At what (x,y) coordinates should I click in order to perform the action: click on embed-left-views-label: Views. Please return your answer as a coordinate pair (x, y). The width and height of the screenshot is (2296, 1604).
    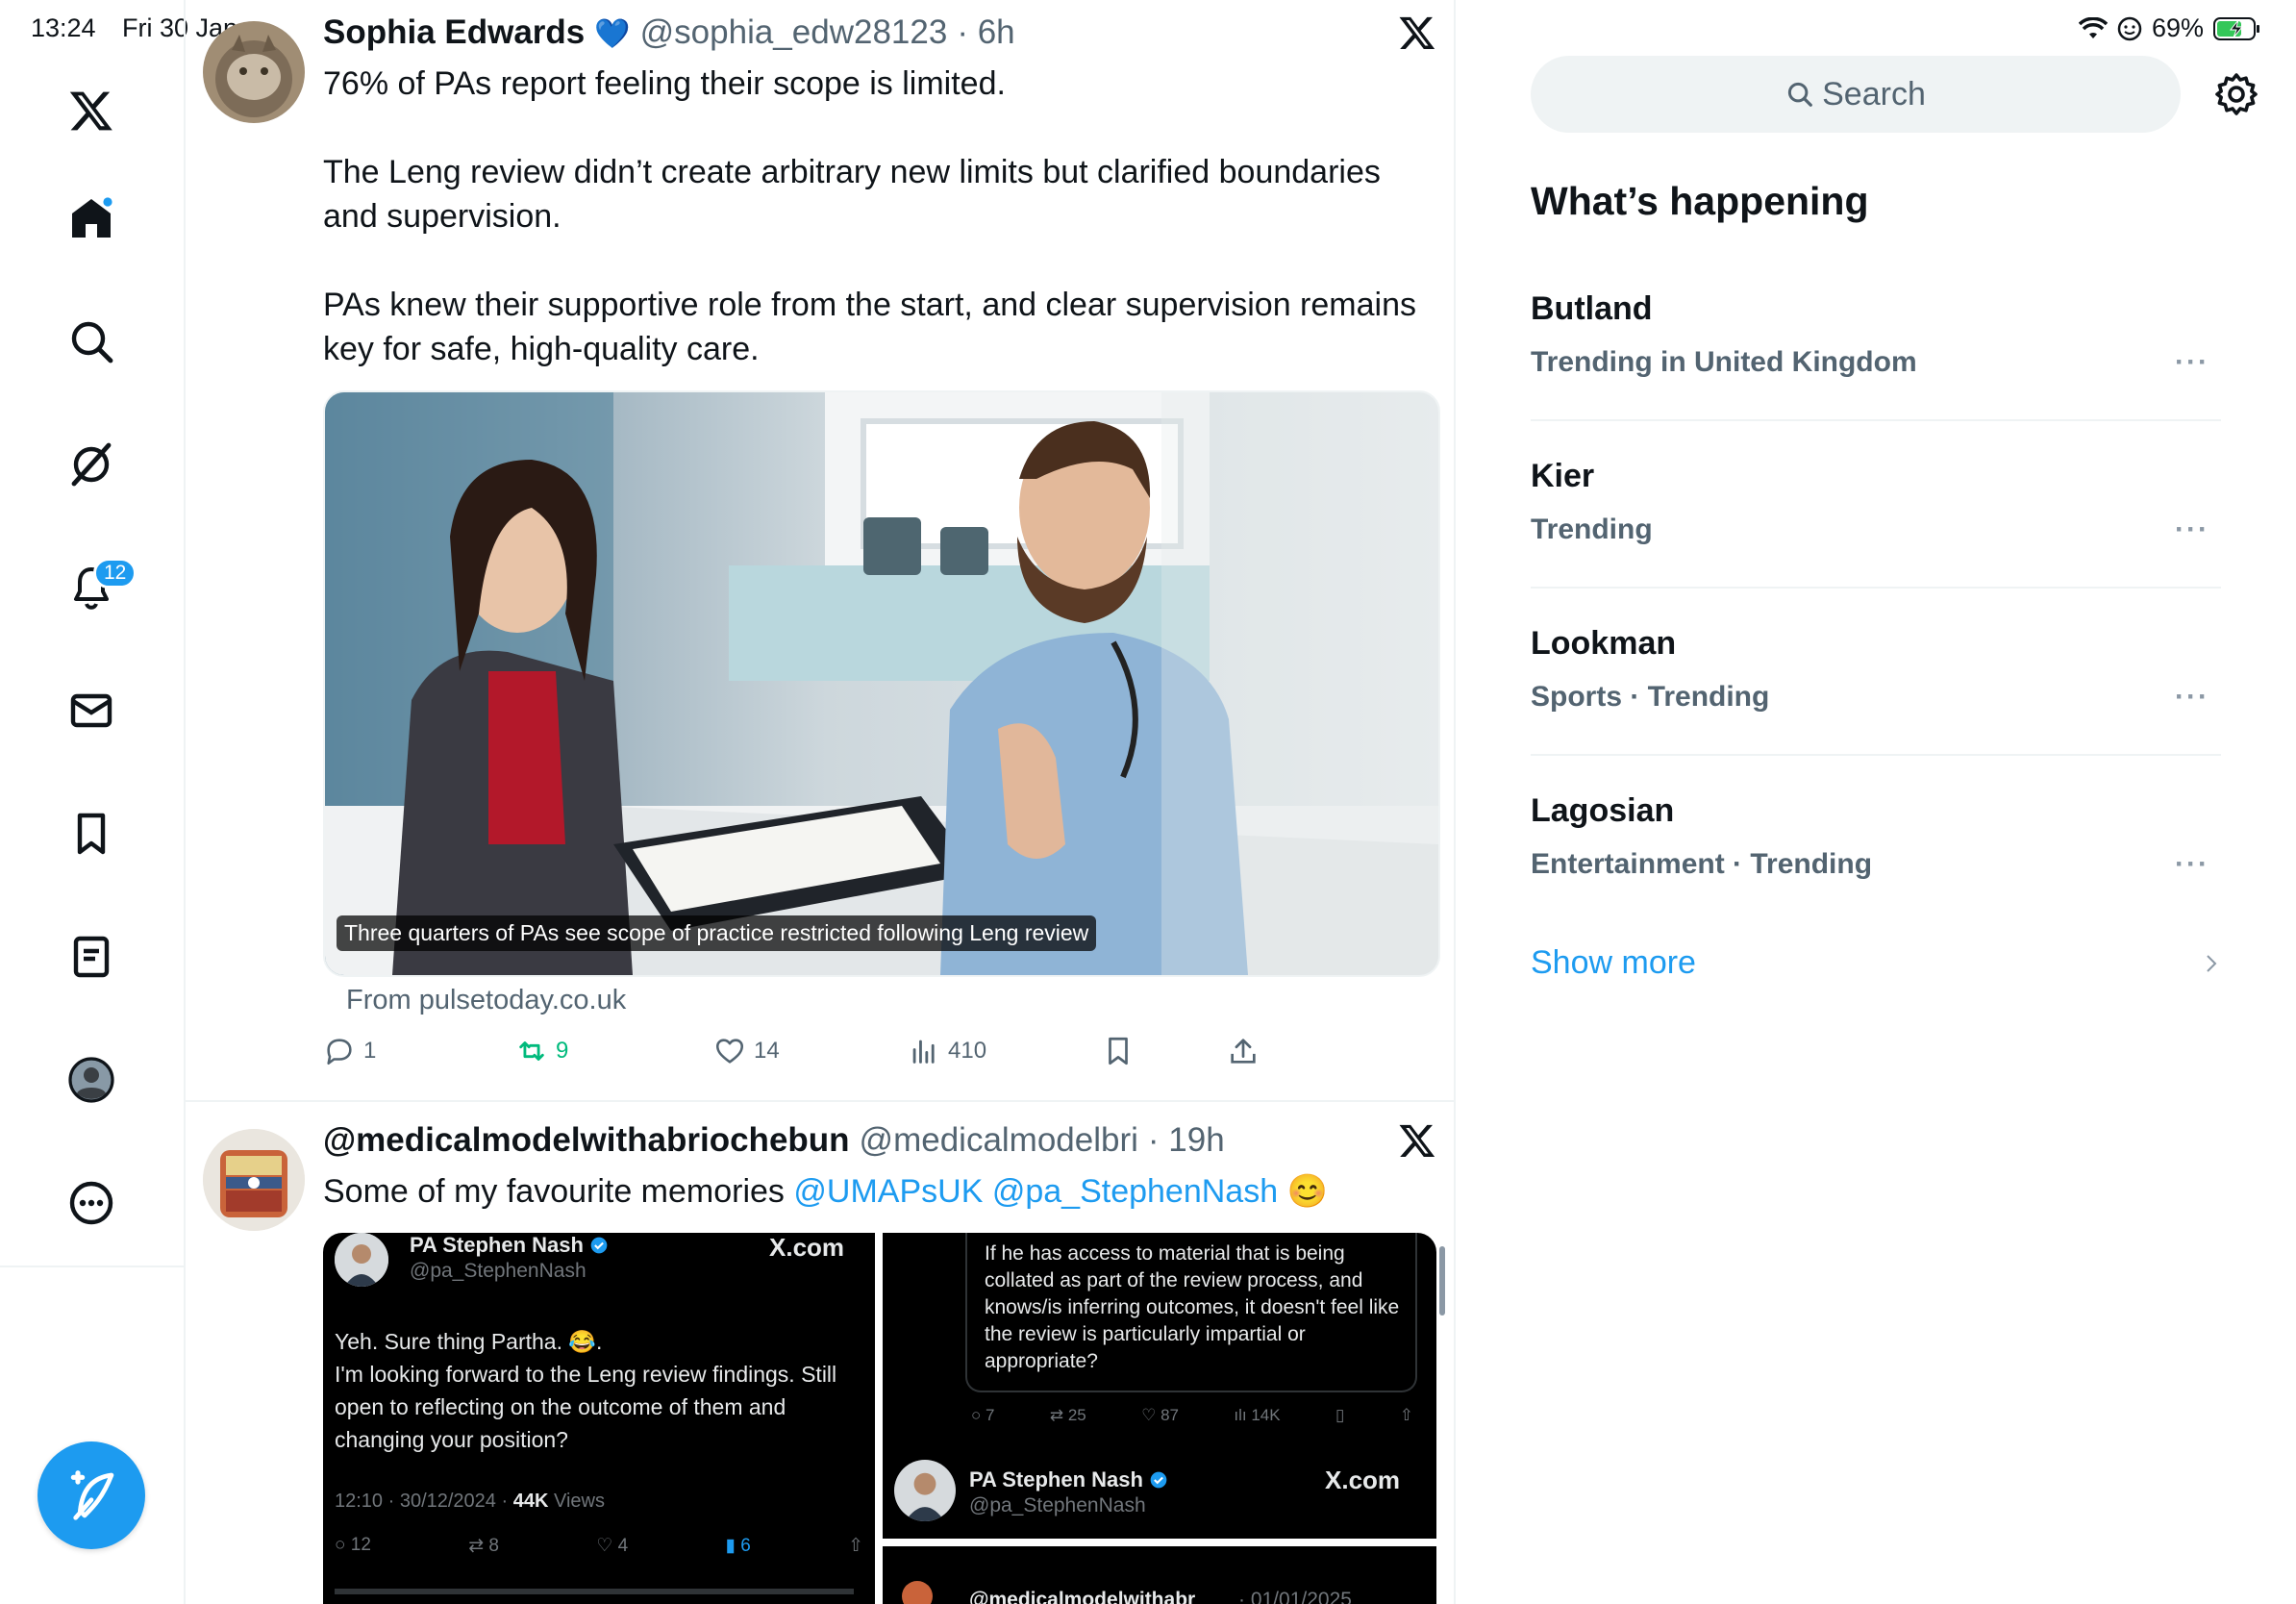
    Looking at the image, I should click on (576, 1501).